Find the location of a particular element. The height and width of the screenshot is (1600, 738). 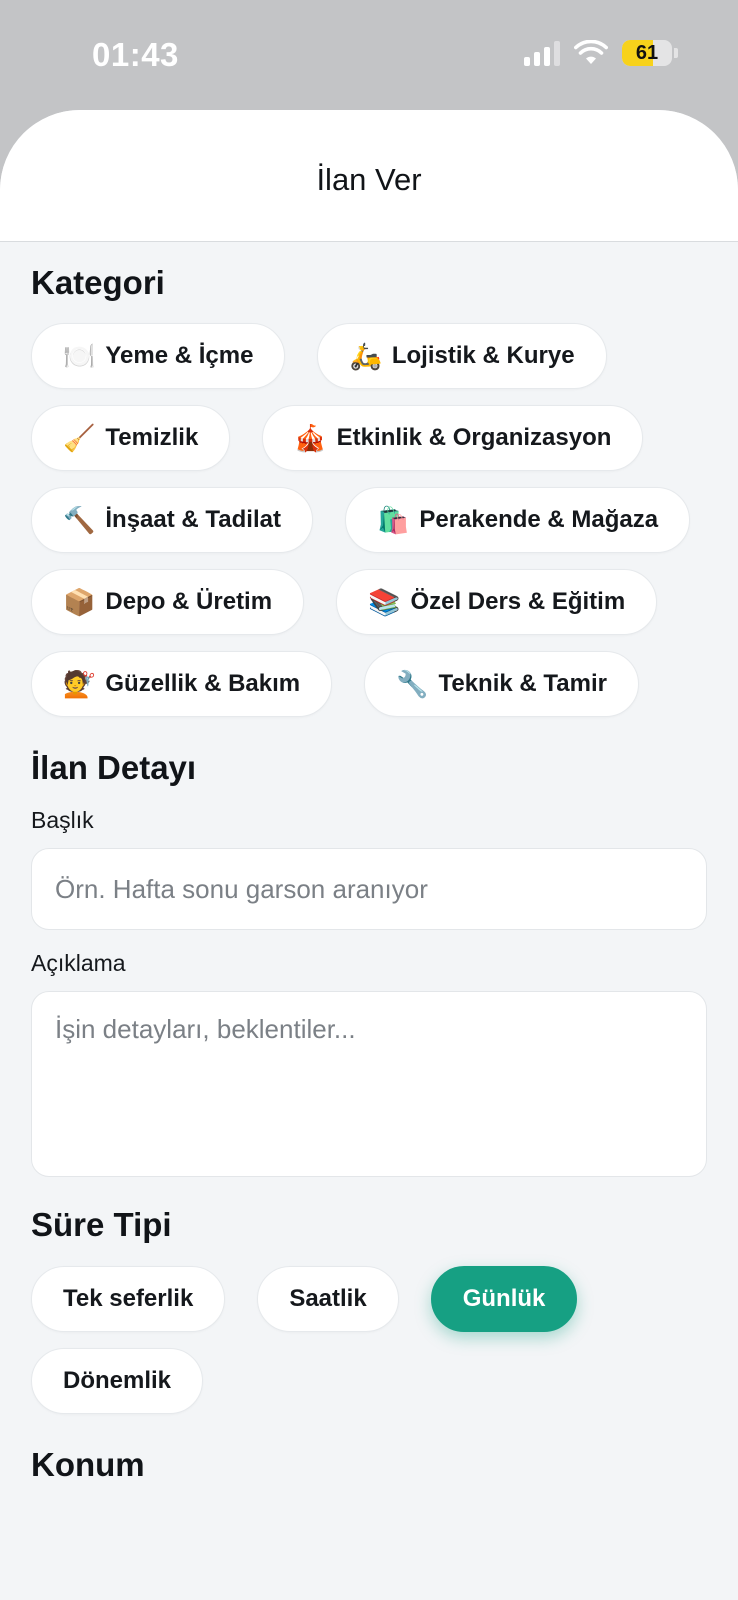

category-chip: 💇 Güzellik & Bakım is located at coordinates (182, 684).